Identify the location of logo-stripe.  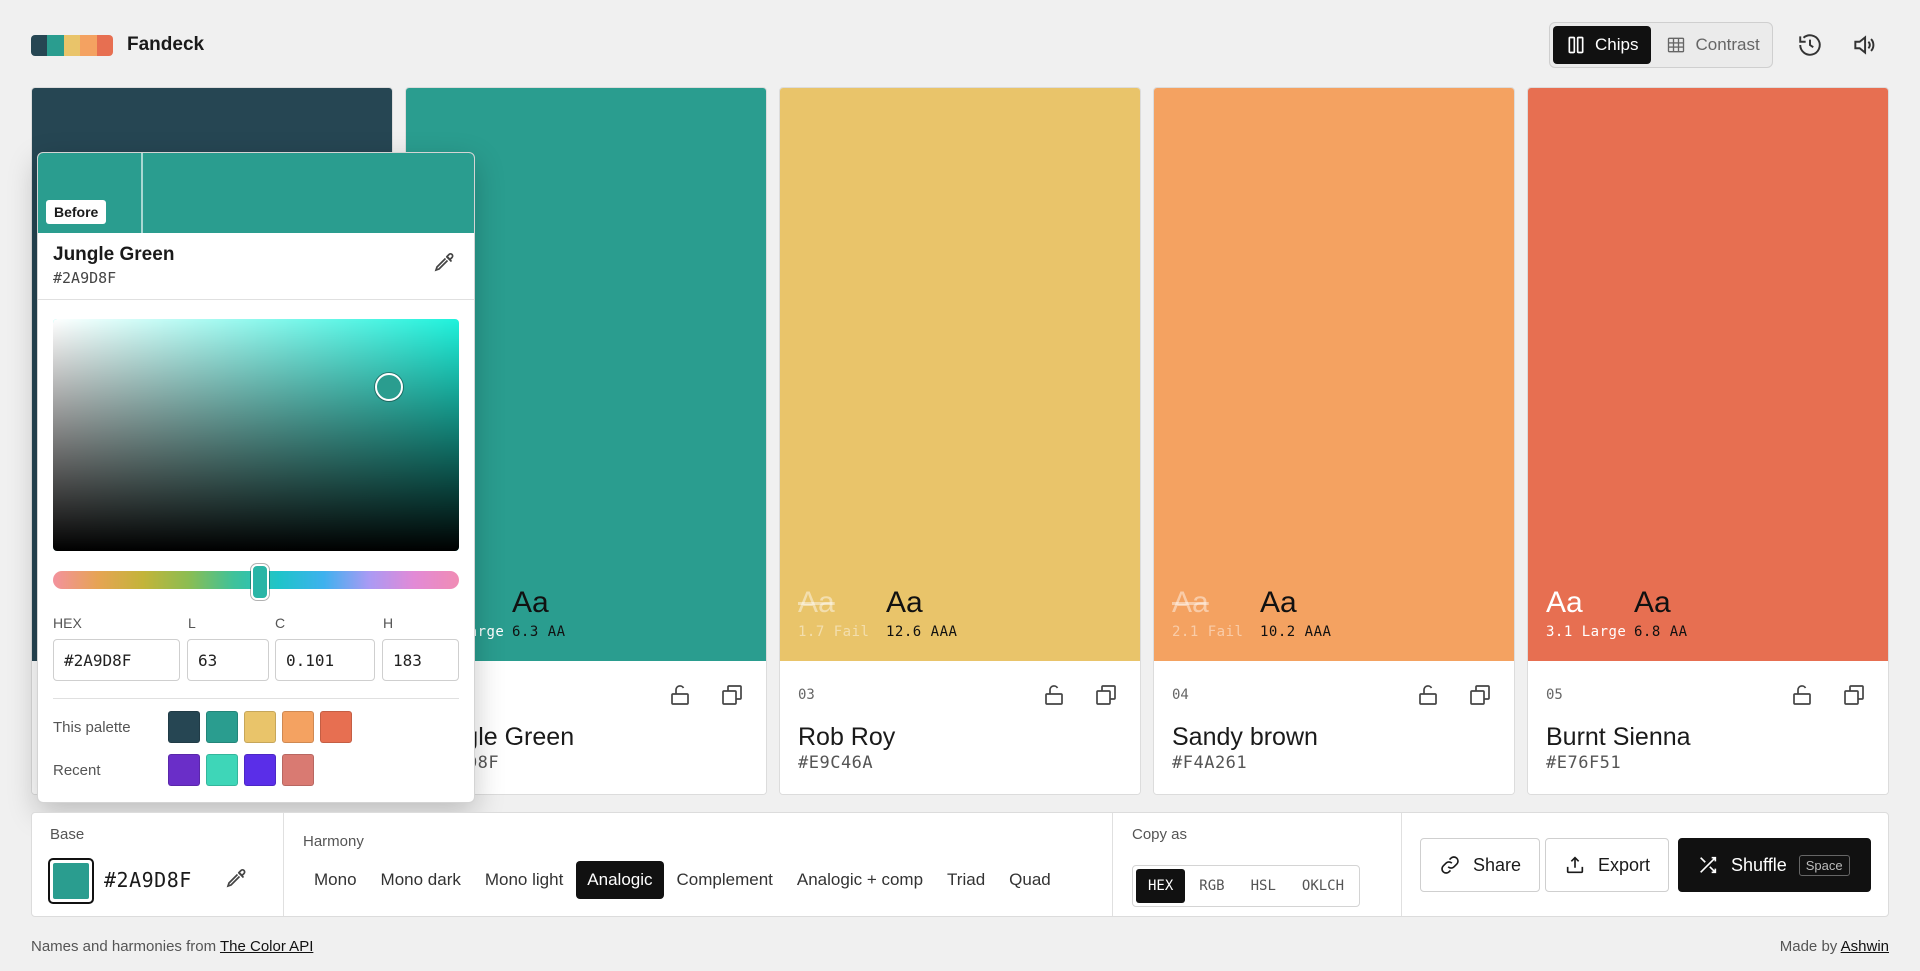
(55, 45).